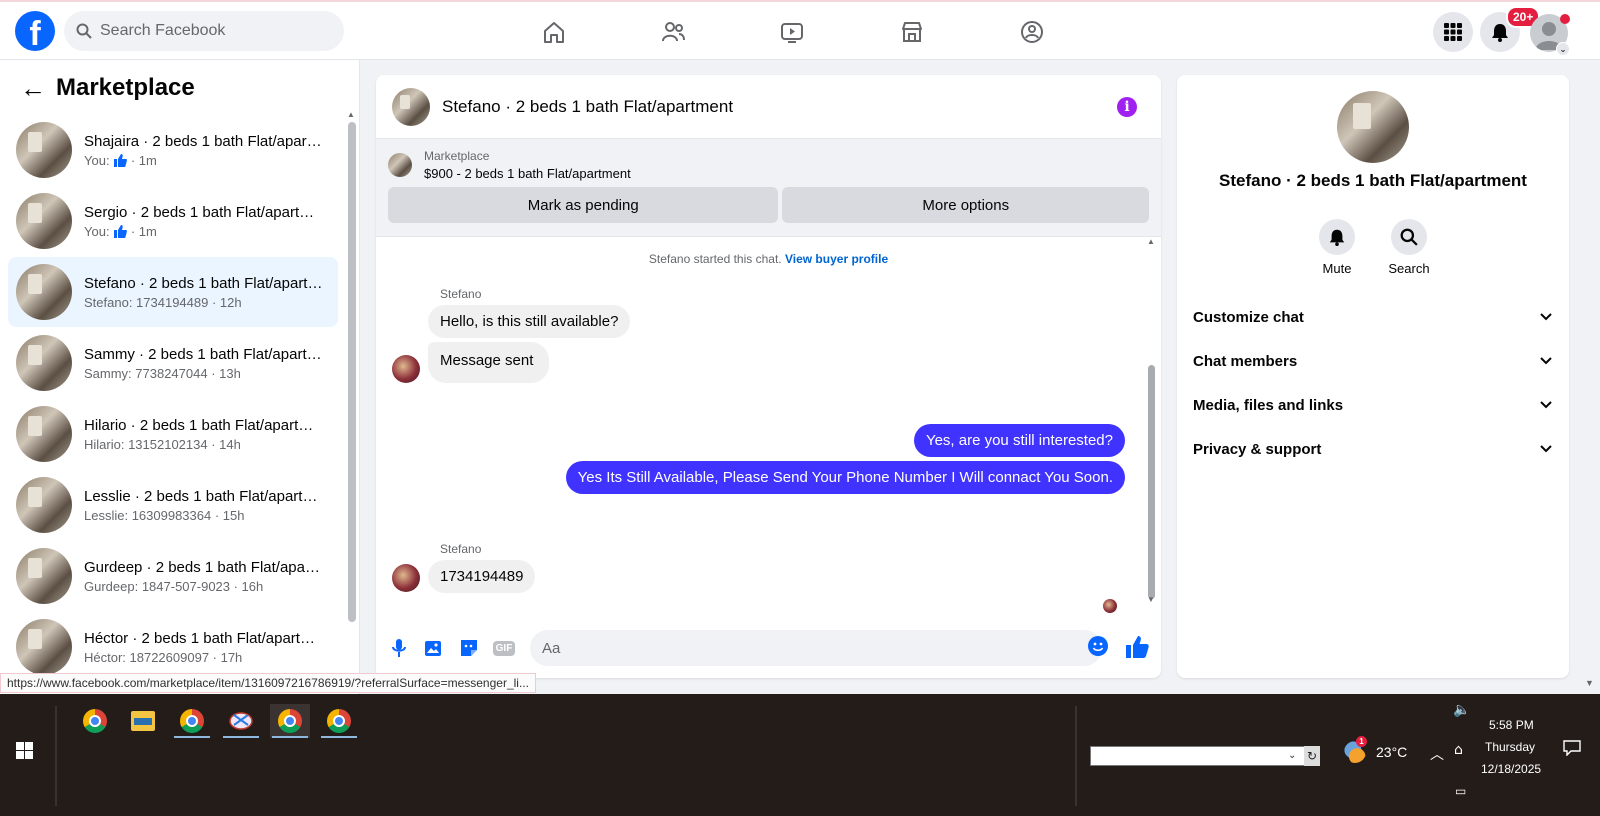 The height and width of the screenshot is (816, 1600). What do you see at coordinates (95, 721) in the screenshot?
I see `chrome-app-icon` at bounding box center [95, 721].